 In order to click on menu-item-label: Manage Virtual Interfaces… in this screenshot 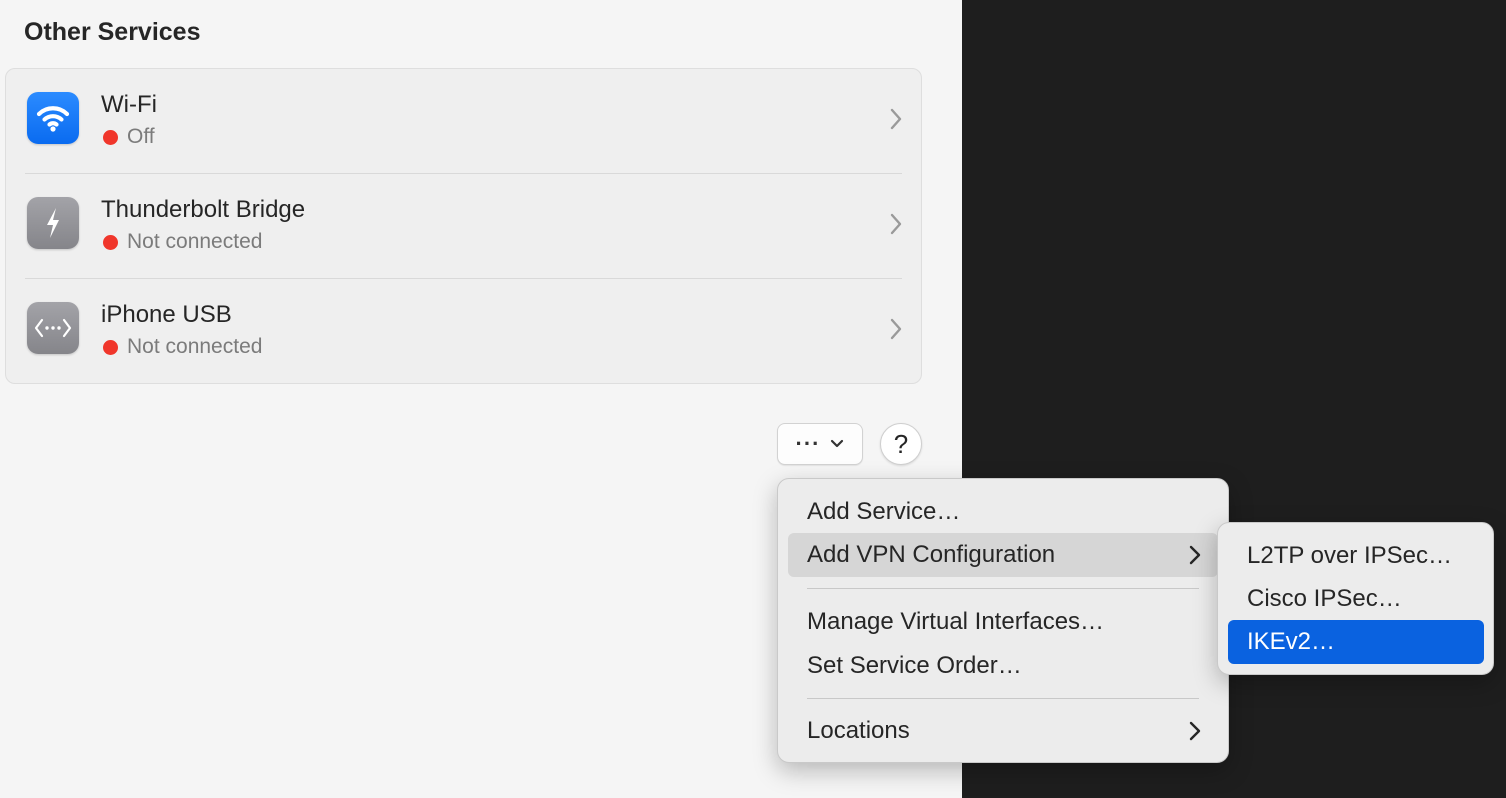, I will do `click(956, 621)`.